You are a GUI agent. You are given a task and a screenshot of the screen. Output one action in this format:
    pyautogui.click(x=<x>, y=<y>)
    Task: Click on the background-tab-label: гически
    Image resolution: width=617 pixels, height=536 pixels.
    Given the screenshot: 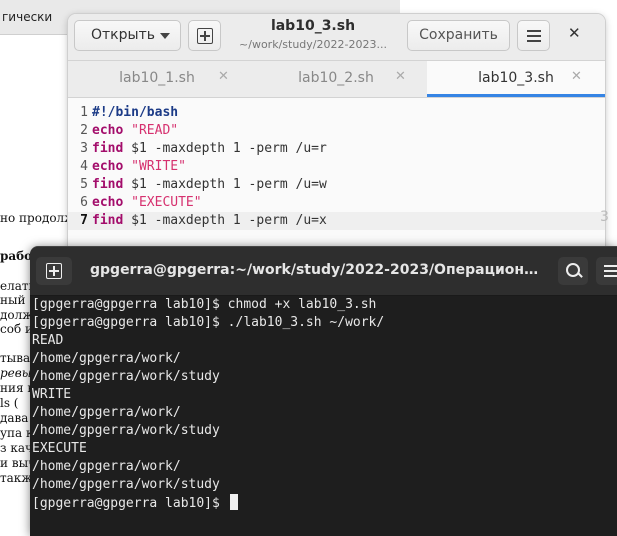 What is the action you would take?
    pyautogui.click(x=27, y=17)
    